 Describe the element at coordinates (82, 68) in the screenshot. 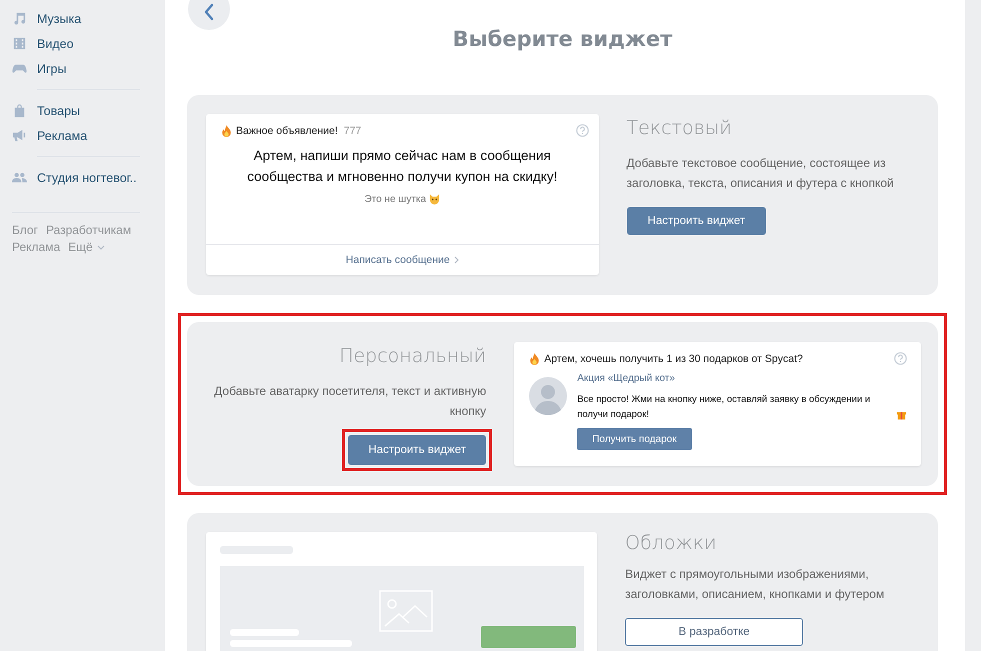

I see `sidebar-item: Игры` at that location.